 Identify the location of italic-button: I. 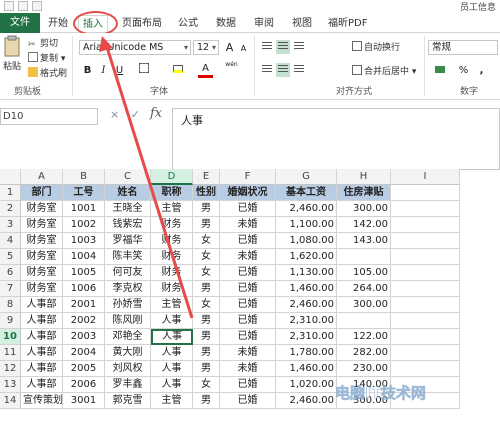
(103, 70).